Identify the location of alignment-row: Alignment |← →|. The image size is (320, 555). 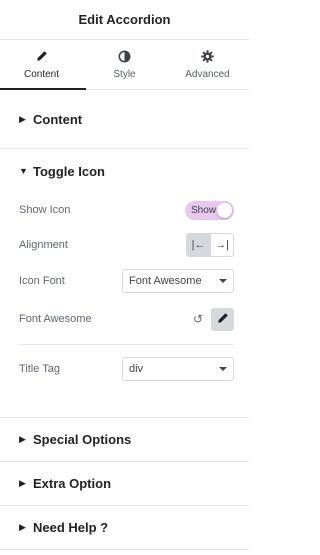
(126, 245).